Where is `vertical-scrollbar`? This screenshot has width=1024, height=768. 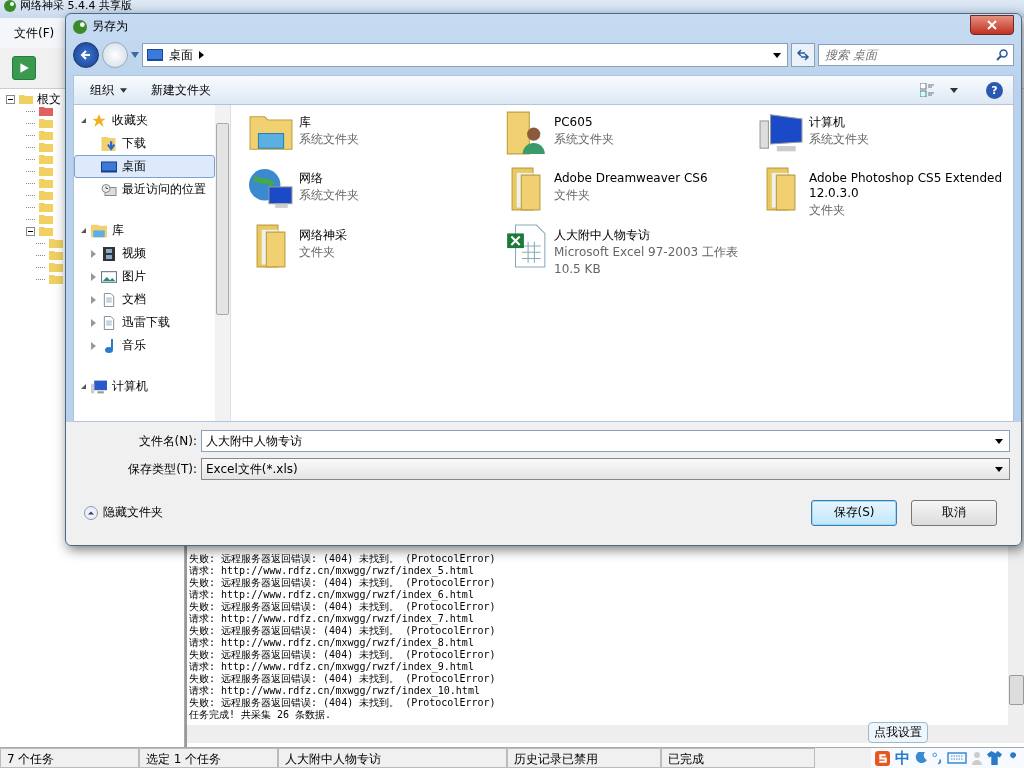 vertical-scrollbar is located at coordinates (222, 263).